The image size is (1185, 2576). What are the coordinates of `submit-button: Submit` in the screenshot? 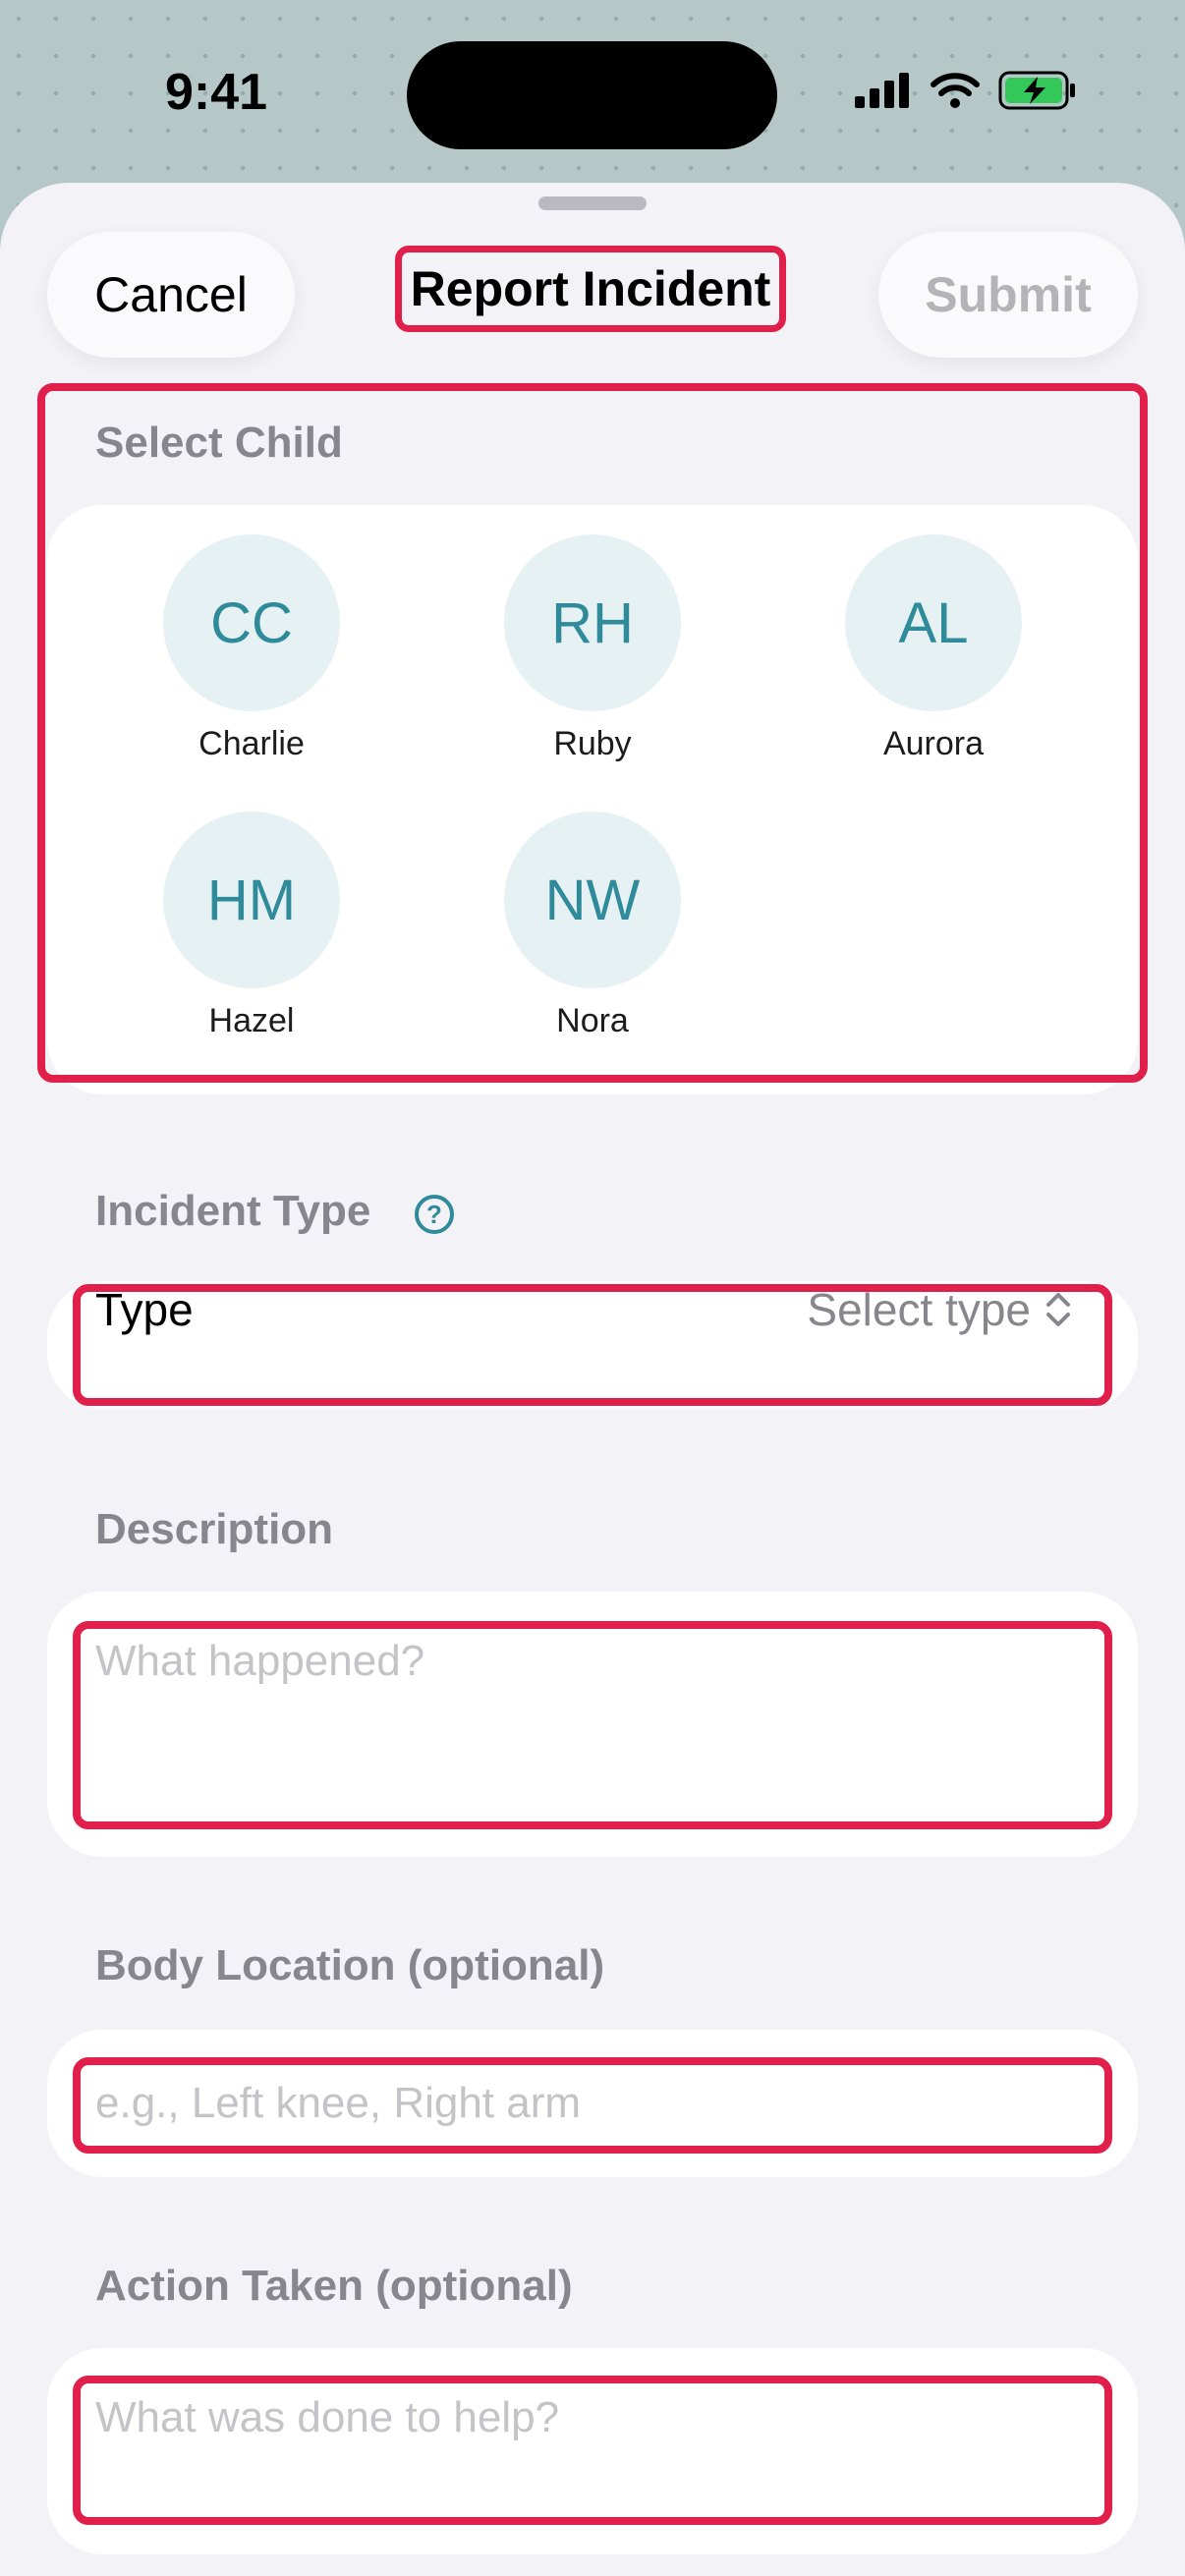 It's located at (1008, 295).